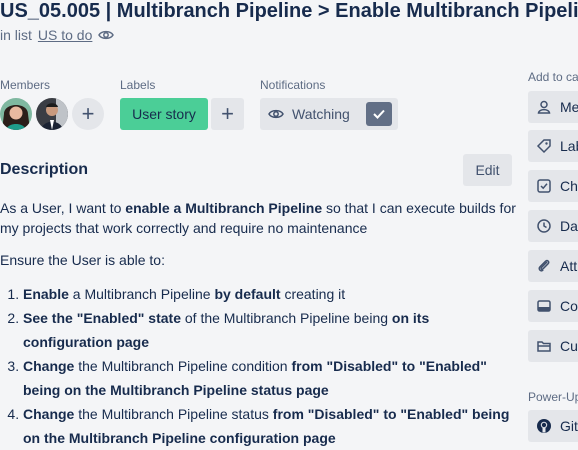  Describe the element at coordinates (544, 146) in the screenshot. I see `tag-icon` at that location.